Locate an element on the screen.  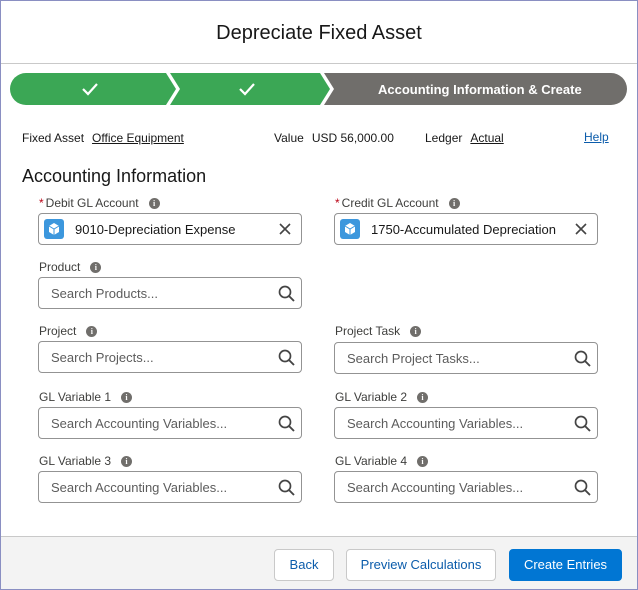
debit-gl-label: * Debit GL Account i is located at coordinates (99, 203).